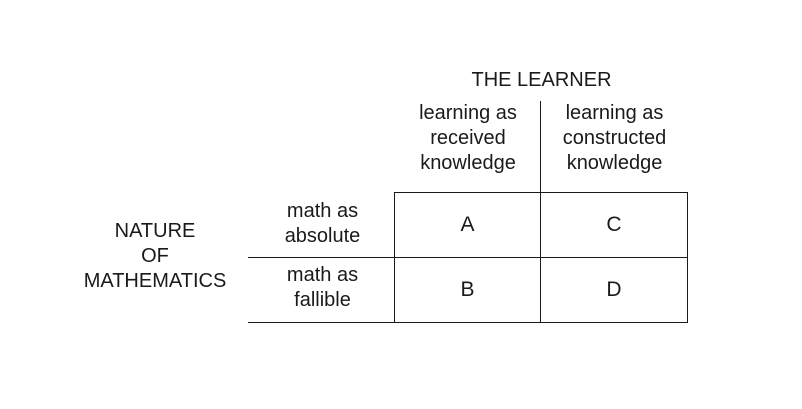 The image size is (802, 409). I want to click on row-header-line: fallible, so click(322, 300).